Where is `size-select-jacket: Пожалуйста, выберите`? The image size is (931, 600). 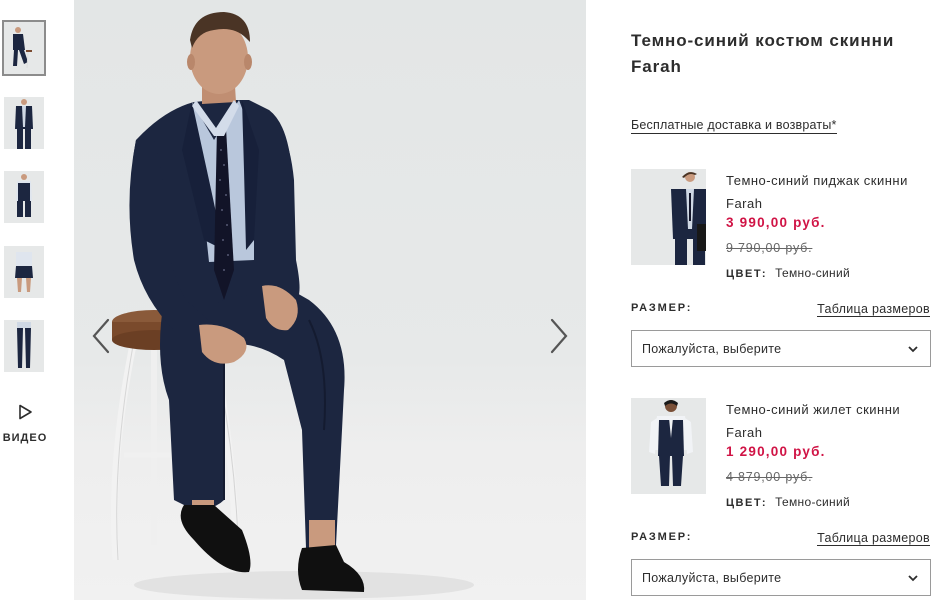 size-select-jacket: Пожалуйста, выберите is located at coordinates (781, 348).